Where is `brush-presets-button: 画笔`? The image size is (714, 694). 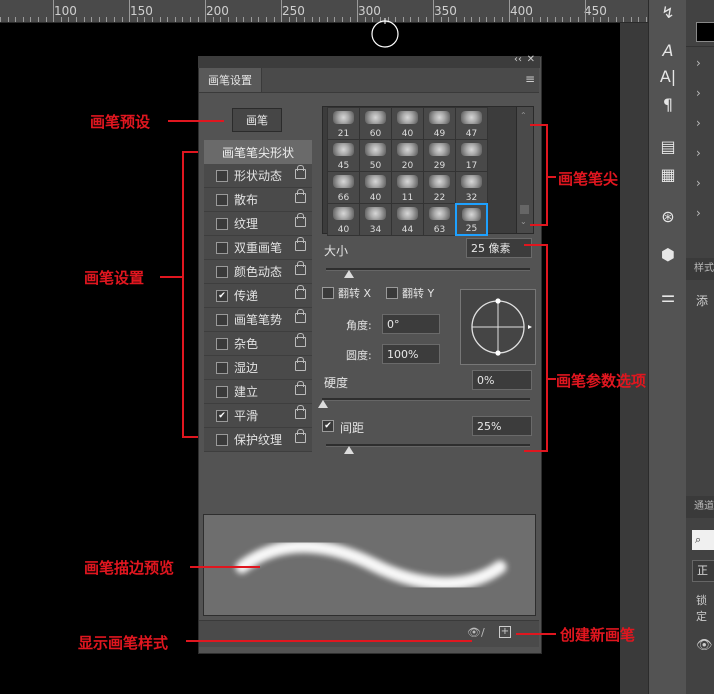 brush-presets-button: 画笔 is located at coordinates (257, 120).